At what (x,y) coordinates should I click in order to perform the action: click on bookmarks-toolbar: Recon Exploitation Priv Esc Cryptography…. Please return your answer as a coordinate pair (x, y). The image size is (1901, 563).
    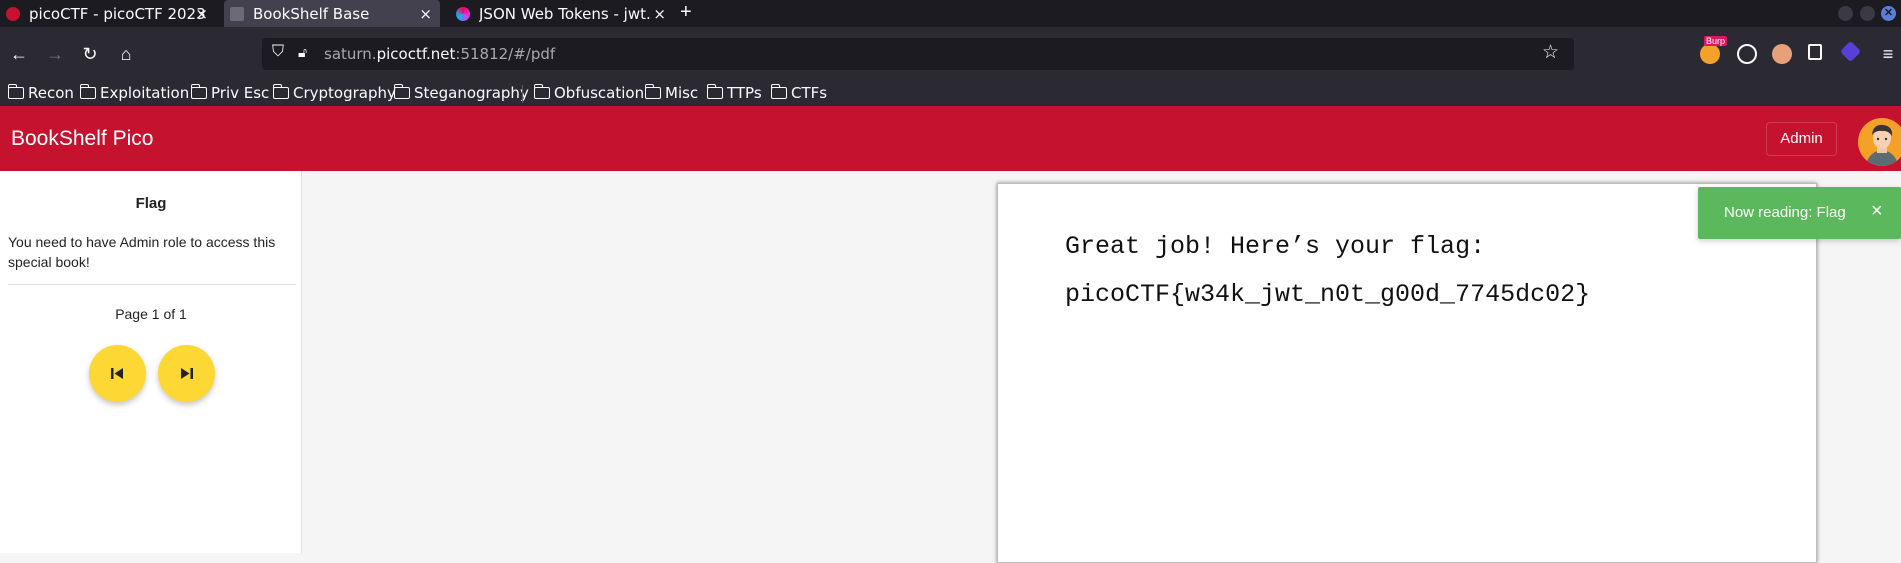
    Looking at the image, I should click on (950, 94).